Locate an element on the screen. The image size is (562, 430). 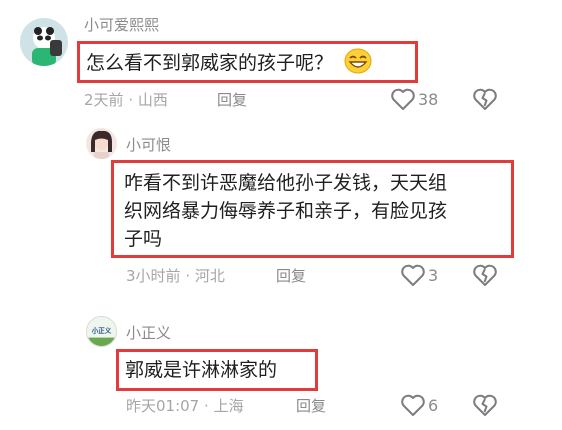
comment-meta: 3小时前 · 河北 is located at coordinates (175, 275).